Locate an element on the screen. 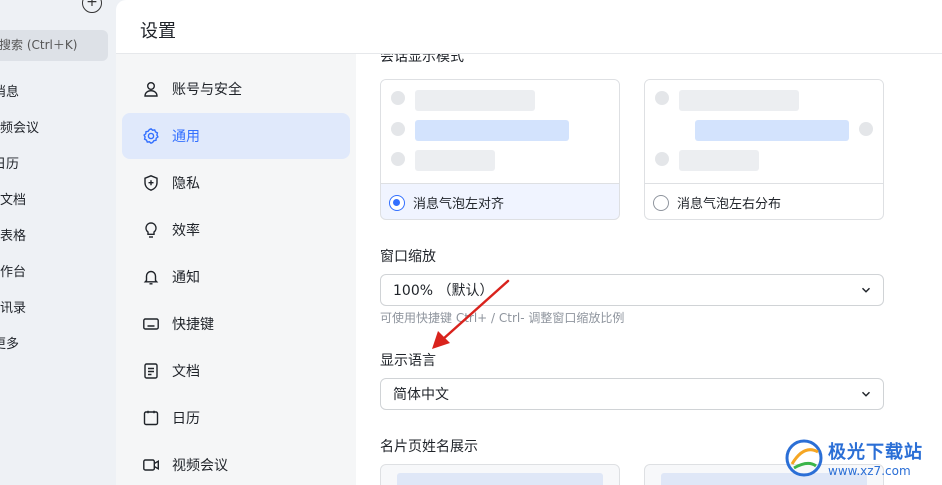 The height and width of the screenshot is (485, 942). nav-item-calendar: 日历 is located at coordinates (236, 418).